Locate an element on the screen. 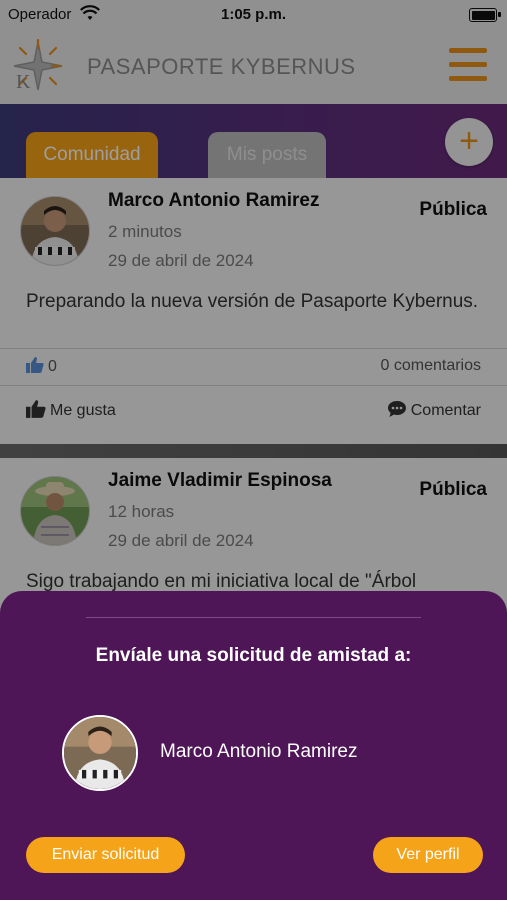 This screenshot has height=900, width=507. sheet-heading: Envíale una solicitud de amistad a: is located at coordinates (253, 655).